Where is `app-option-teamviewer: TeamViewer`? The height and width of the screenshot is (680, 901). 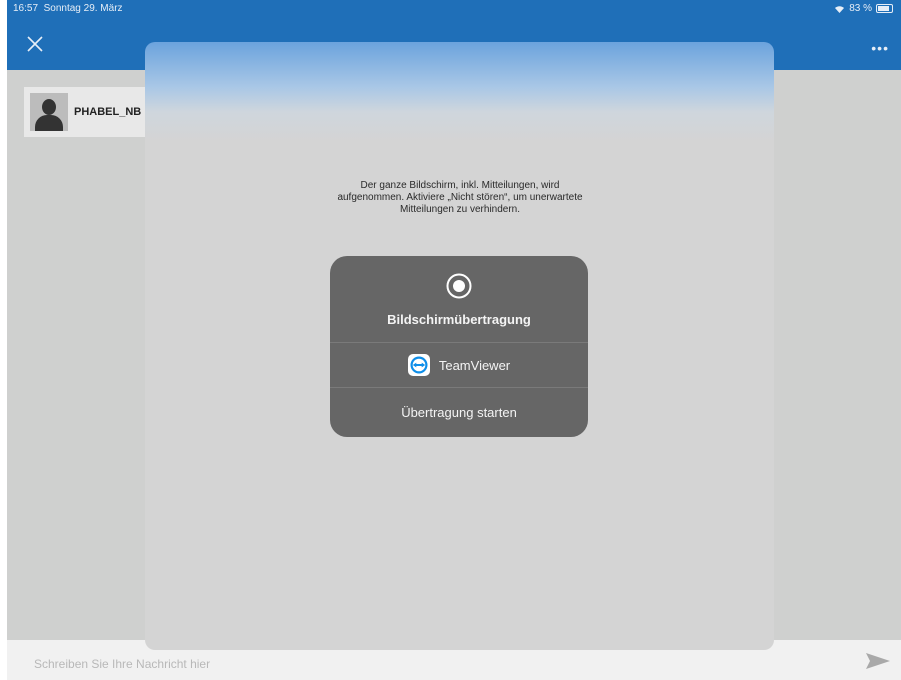
app-option-teamviewer: TeamViewer is located at coordinates (459, 365).